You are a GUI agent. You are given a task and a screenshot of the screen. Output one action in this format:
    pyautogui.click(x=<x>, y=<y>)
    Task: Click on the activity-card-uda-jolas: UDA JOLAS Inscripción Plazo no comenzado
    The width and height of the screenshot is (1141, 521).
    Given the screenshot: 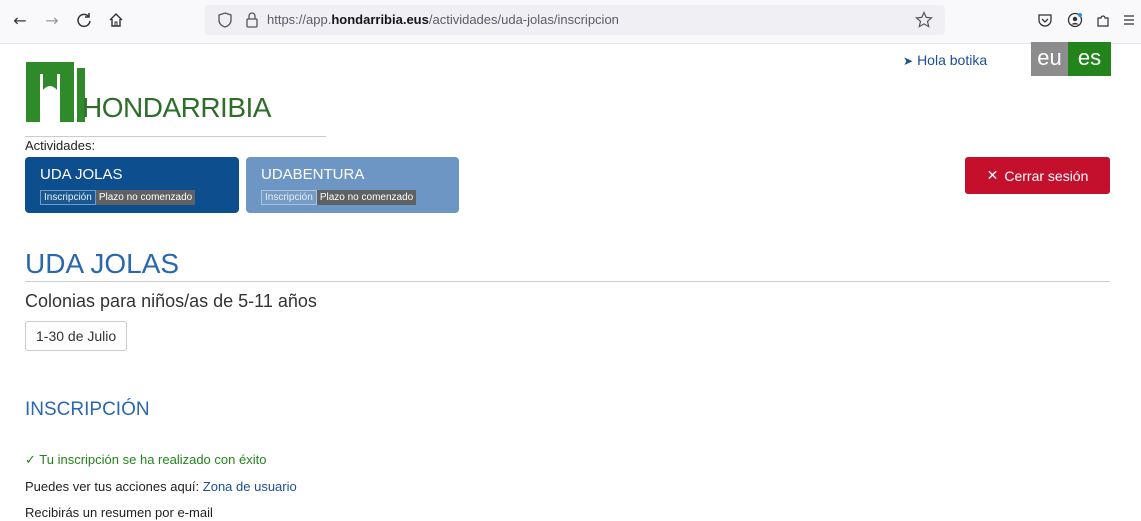 What is the action you would take?
    pyautogui.click(x=132, y=185)
    